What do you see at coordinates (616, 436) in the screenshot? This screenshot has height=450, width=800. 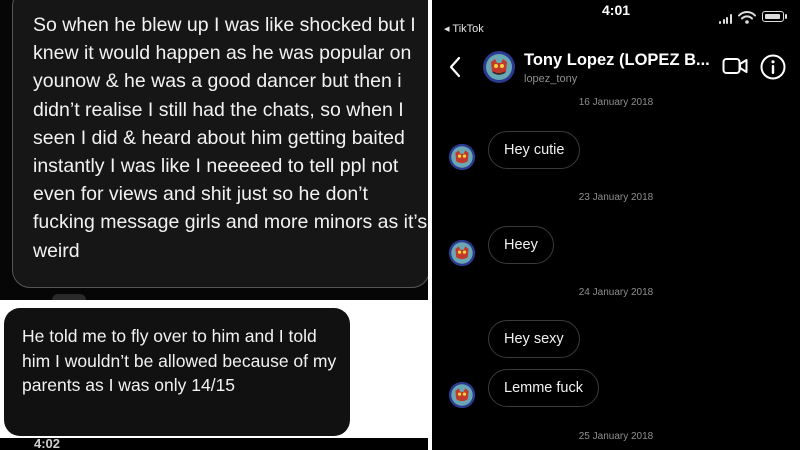 I see `date-divider: 25 January 2018` at bounding box center [616, 436].